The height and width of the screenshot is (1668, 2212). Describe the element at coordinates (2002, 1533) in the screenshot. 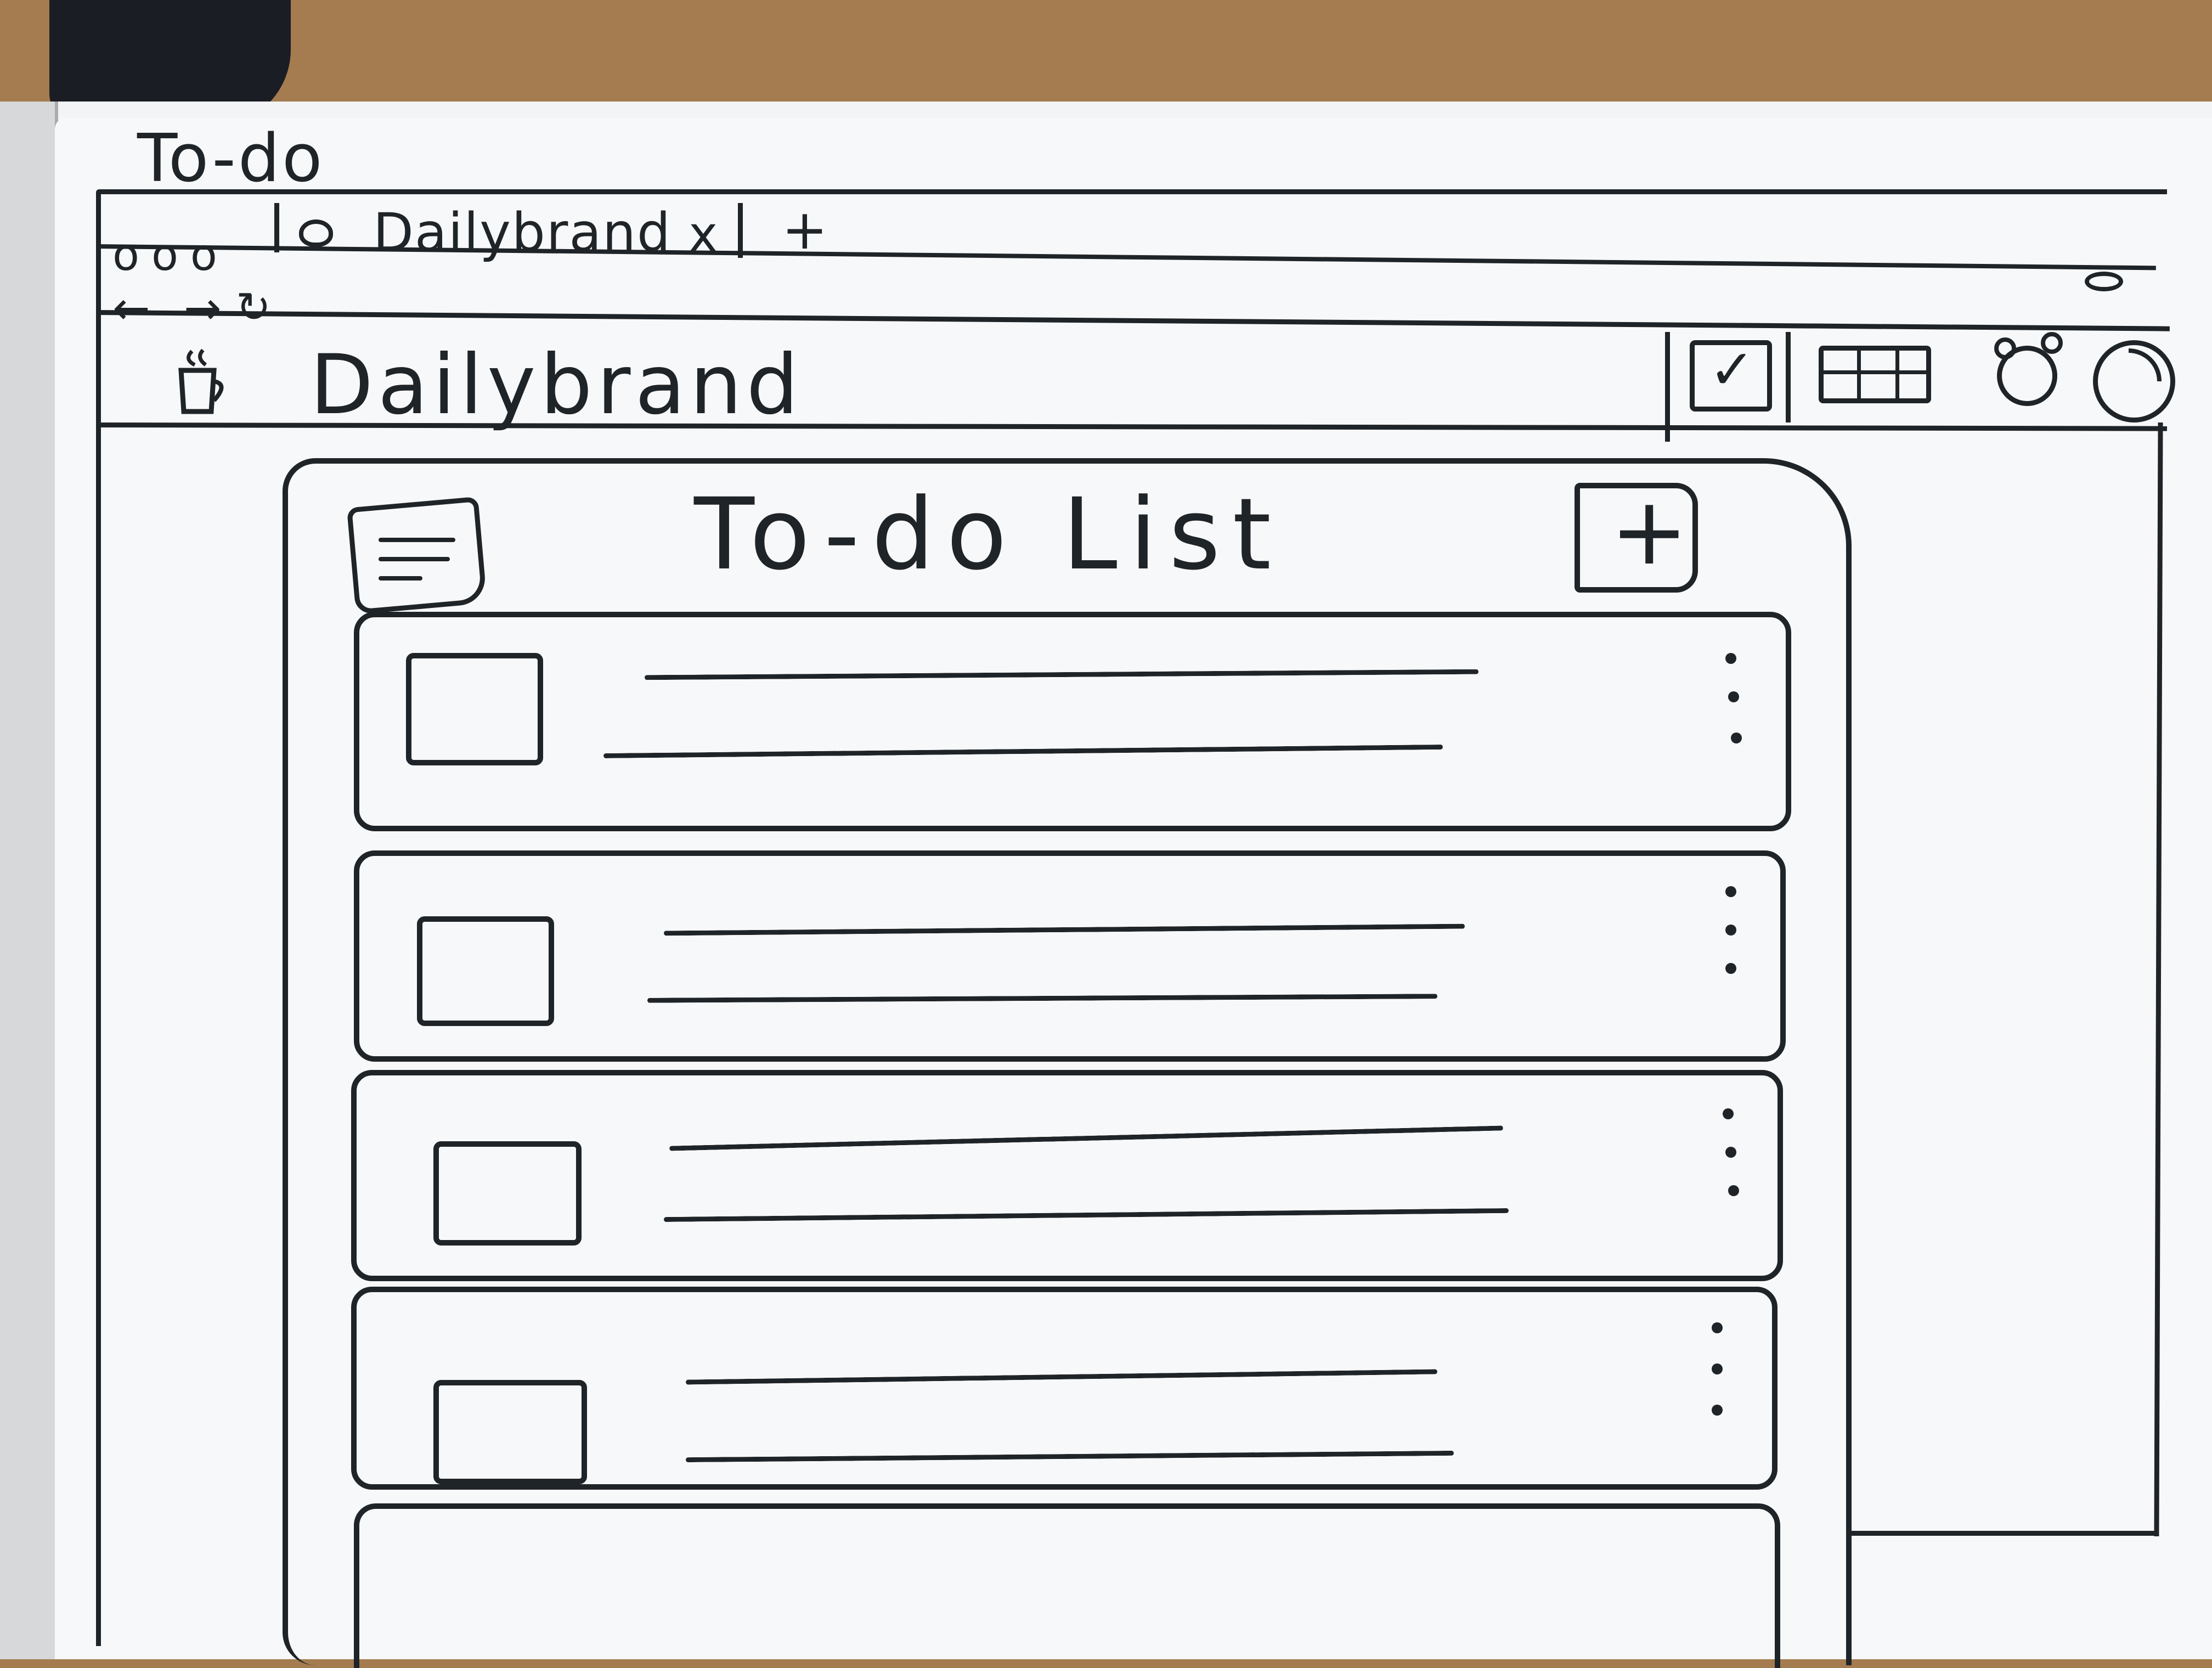

I see `right-panel-bottom` at that location.